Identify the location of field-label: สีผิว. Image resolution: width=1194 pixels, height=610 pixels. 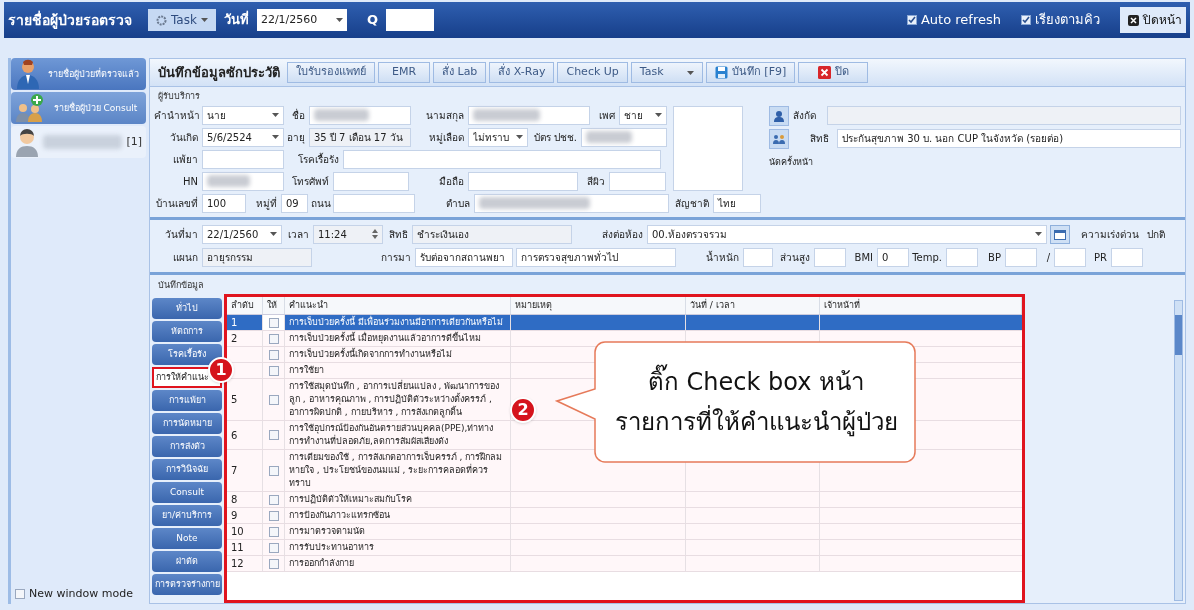
(596, 181).